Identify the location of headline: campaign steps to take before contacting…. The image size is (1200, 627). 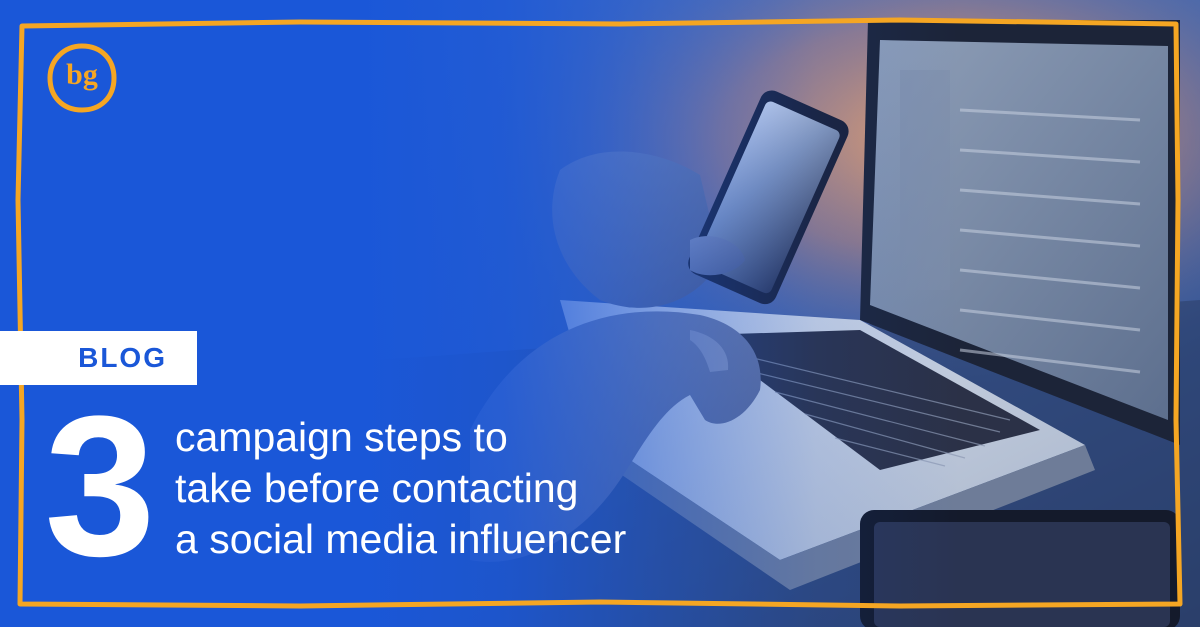
(455, 488).